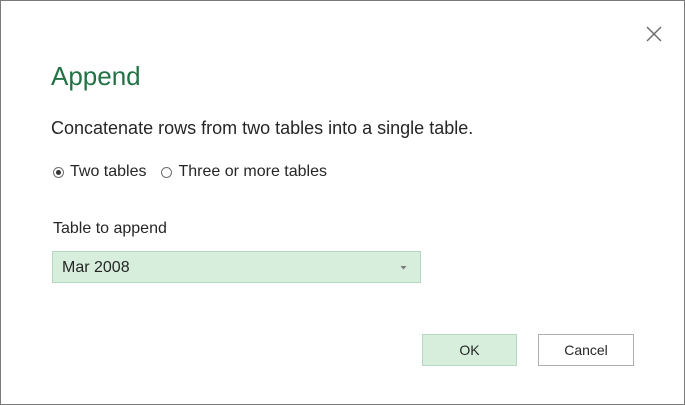 This screenshot has width=685, height=405. Describe the element at coordinates (96, 267) in the screenshot. I see `table-to-append-value: Mar 2008` at that location.